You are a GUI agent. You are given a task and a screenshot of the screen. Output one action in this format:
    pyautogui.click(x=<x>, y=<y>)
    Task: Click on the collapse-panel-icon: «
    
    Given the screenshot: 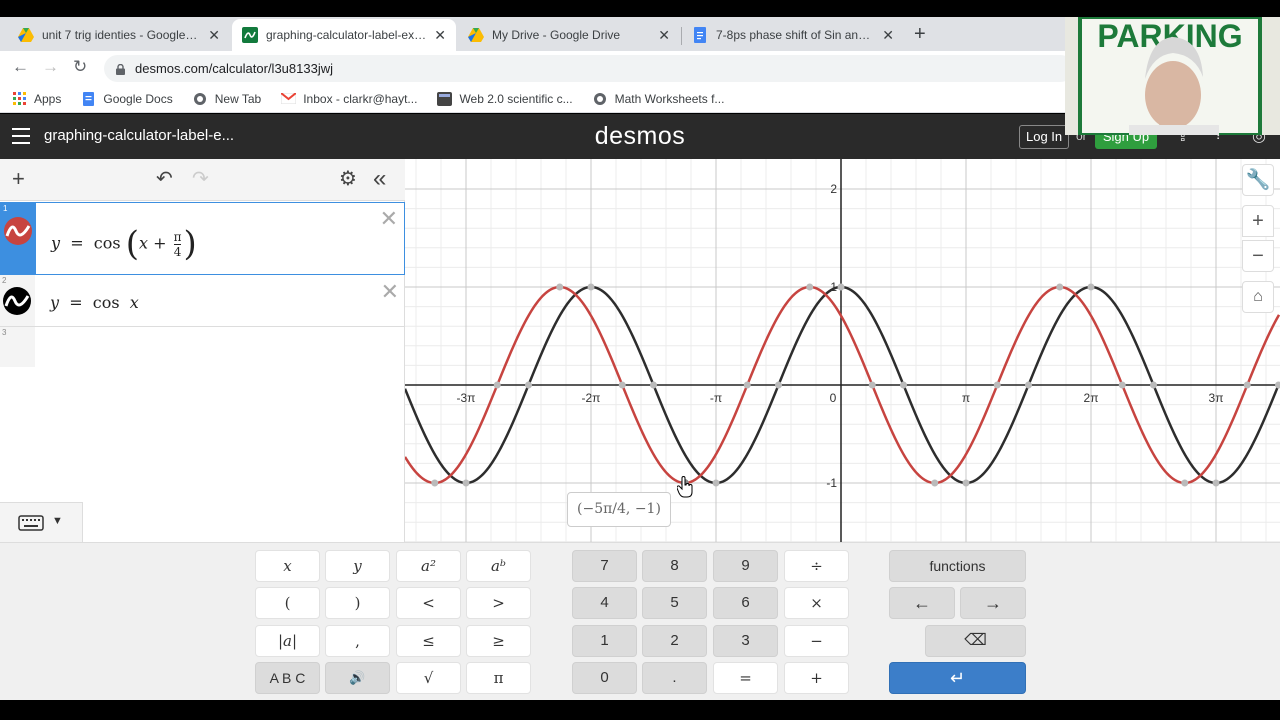 What is the action you would take?
    pyautogui.click(x=379, y=179)
    